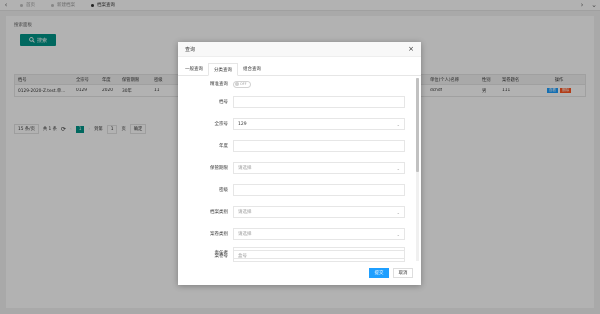  I want to click on form-row-ze-ren: 责任者, so click(296, 253).